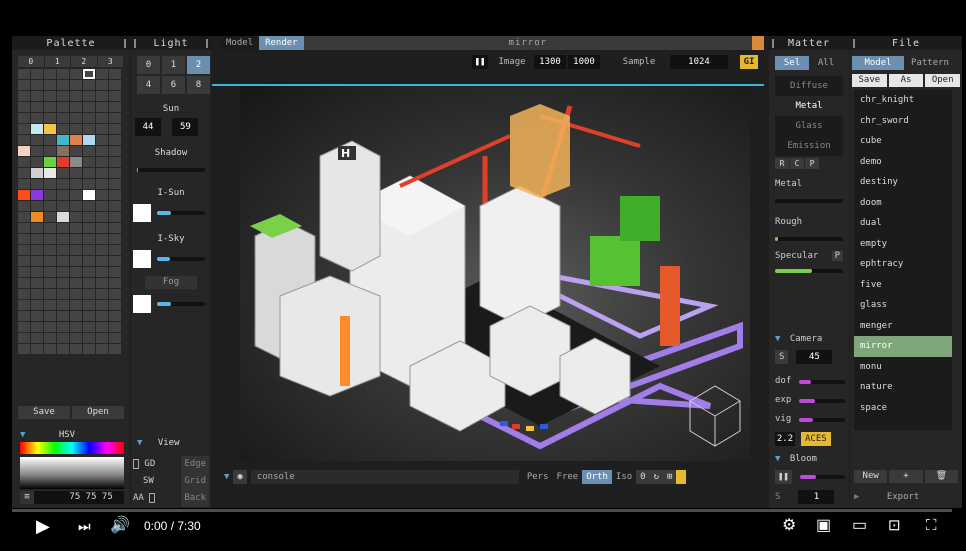 This screenshot has height=551, width=966. Describe the element at coordinates (878, 63) in the screenshot. I see `file-tab-model: Model` at that location.